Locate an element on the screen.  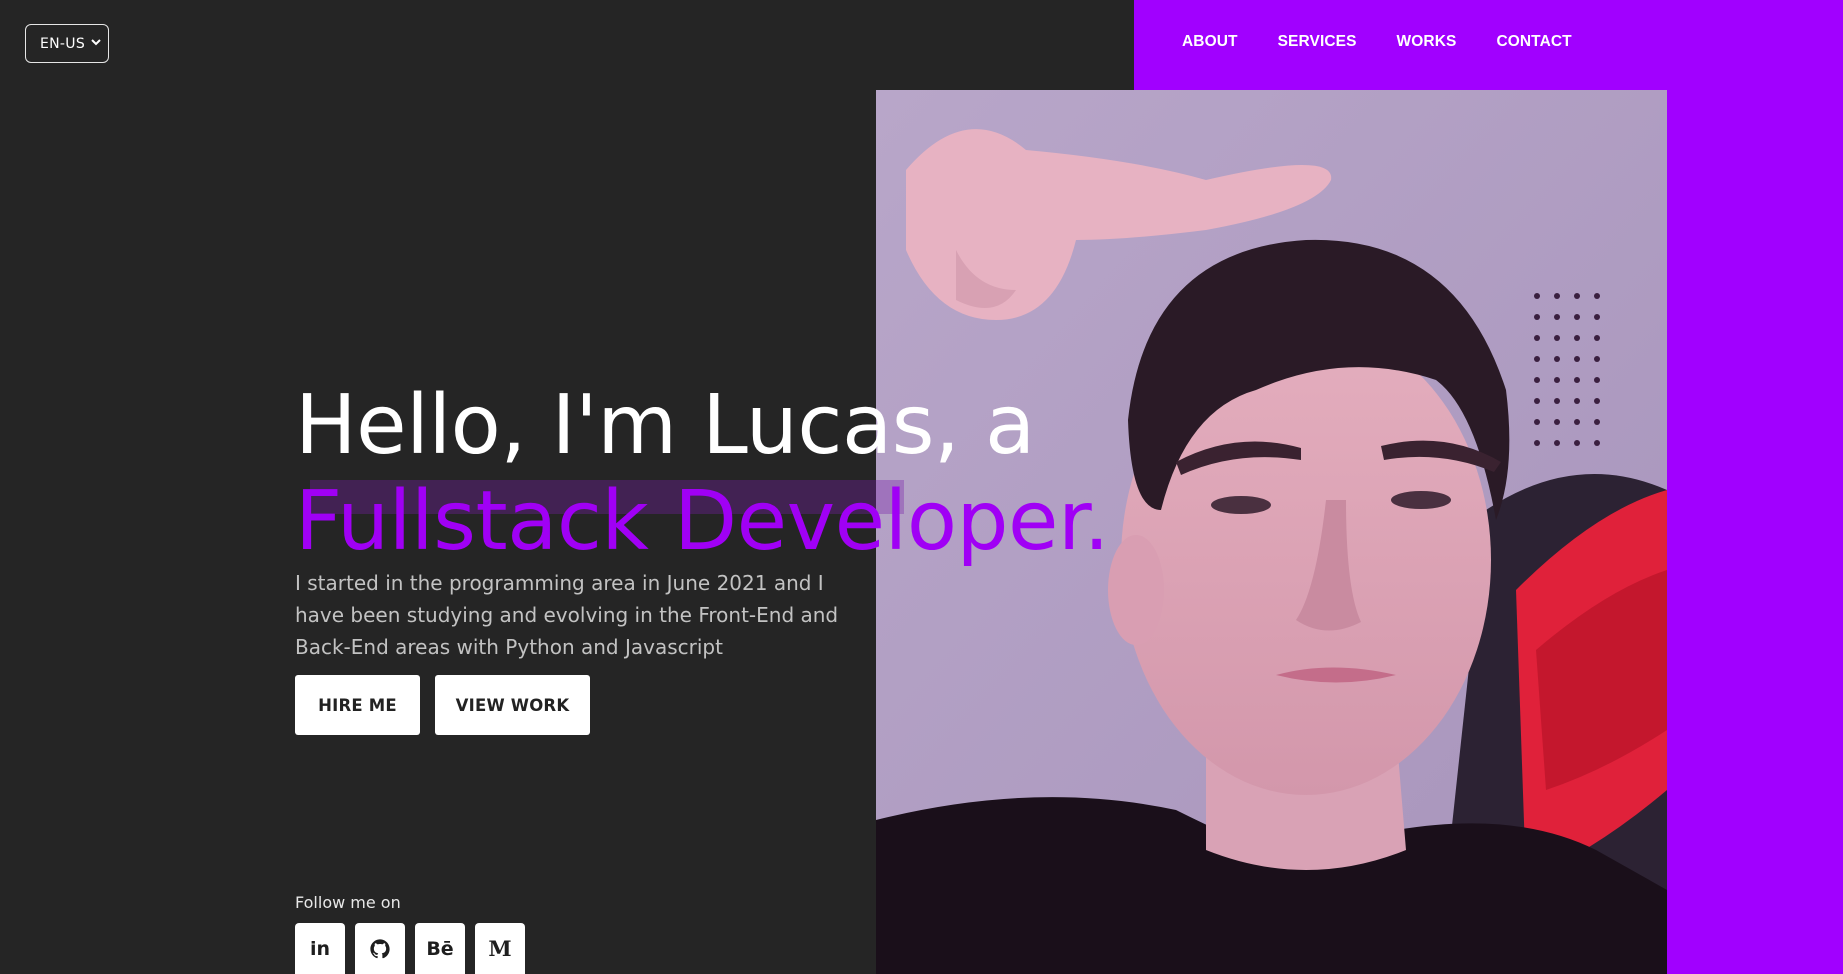
medium-icon: M is located at coordinates (500, 948).